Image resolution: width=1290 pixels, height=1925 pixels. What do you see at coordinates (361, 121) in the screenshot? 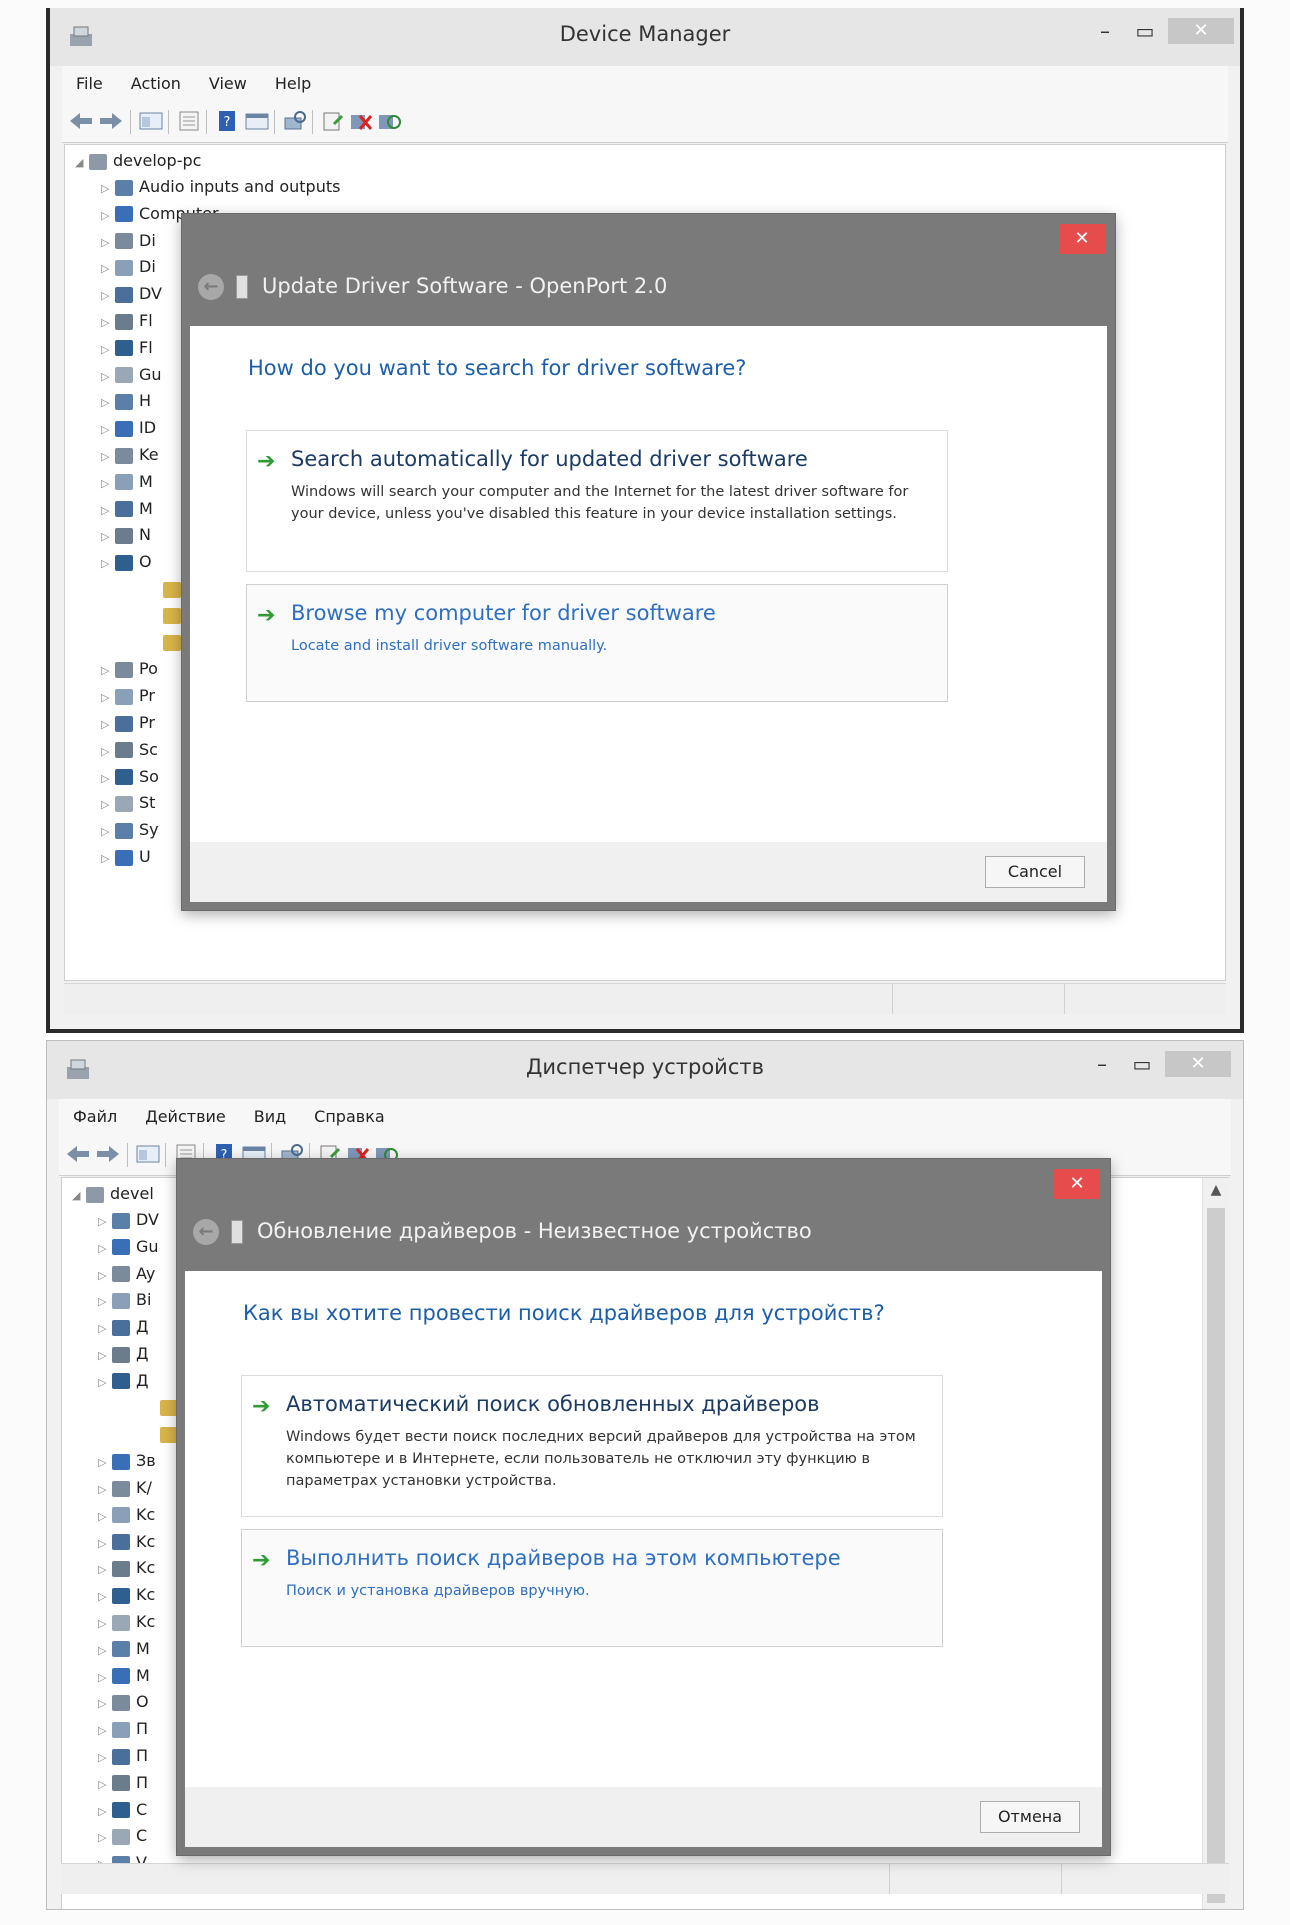
I see `uninstall-icon` at bounding box center [361, 121].